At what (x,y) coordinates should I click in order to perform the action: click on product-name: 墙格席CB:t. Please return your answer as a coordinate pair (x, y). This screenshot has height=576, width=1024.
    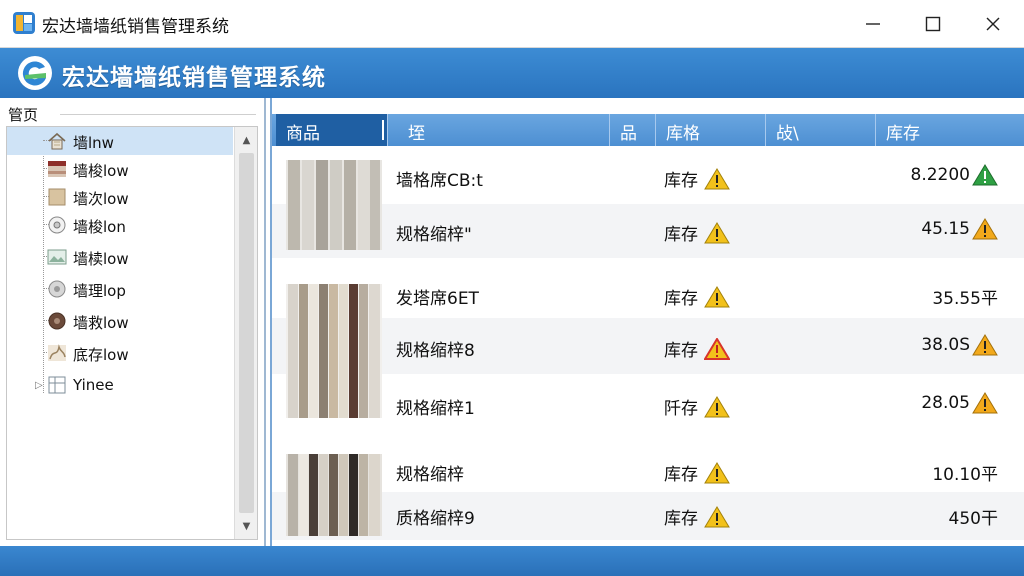
    Looking at the image, I should click on (439, 181).